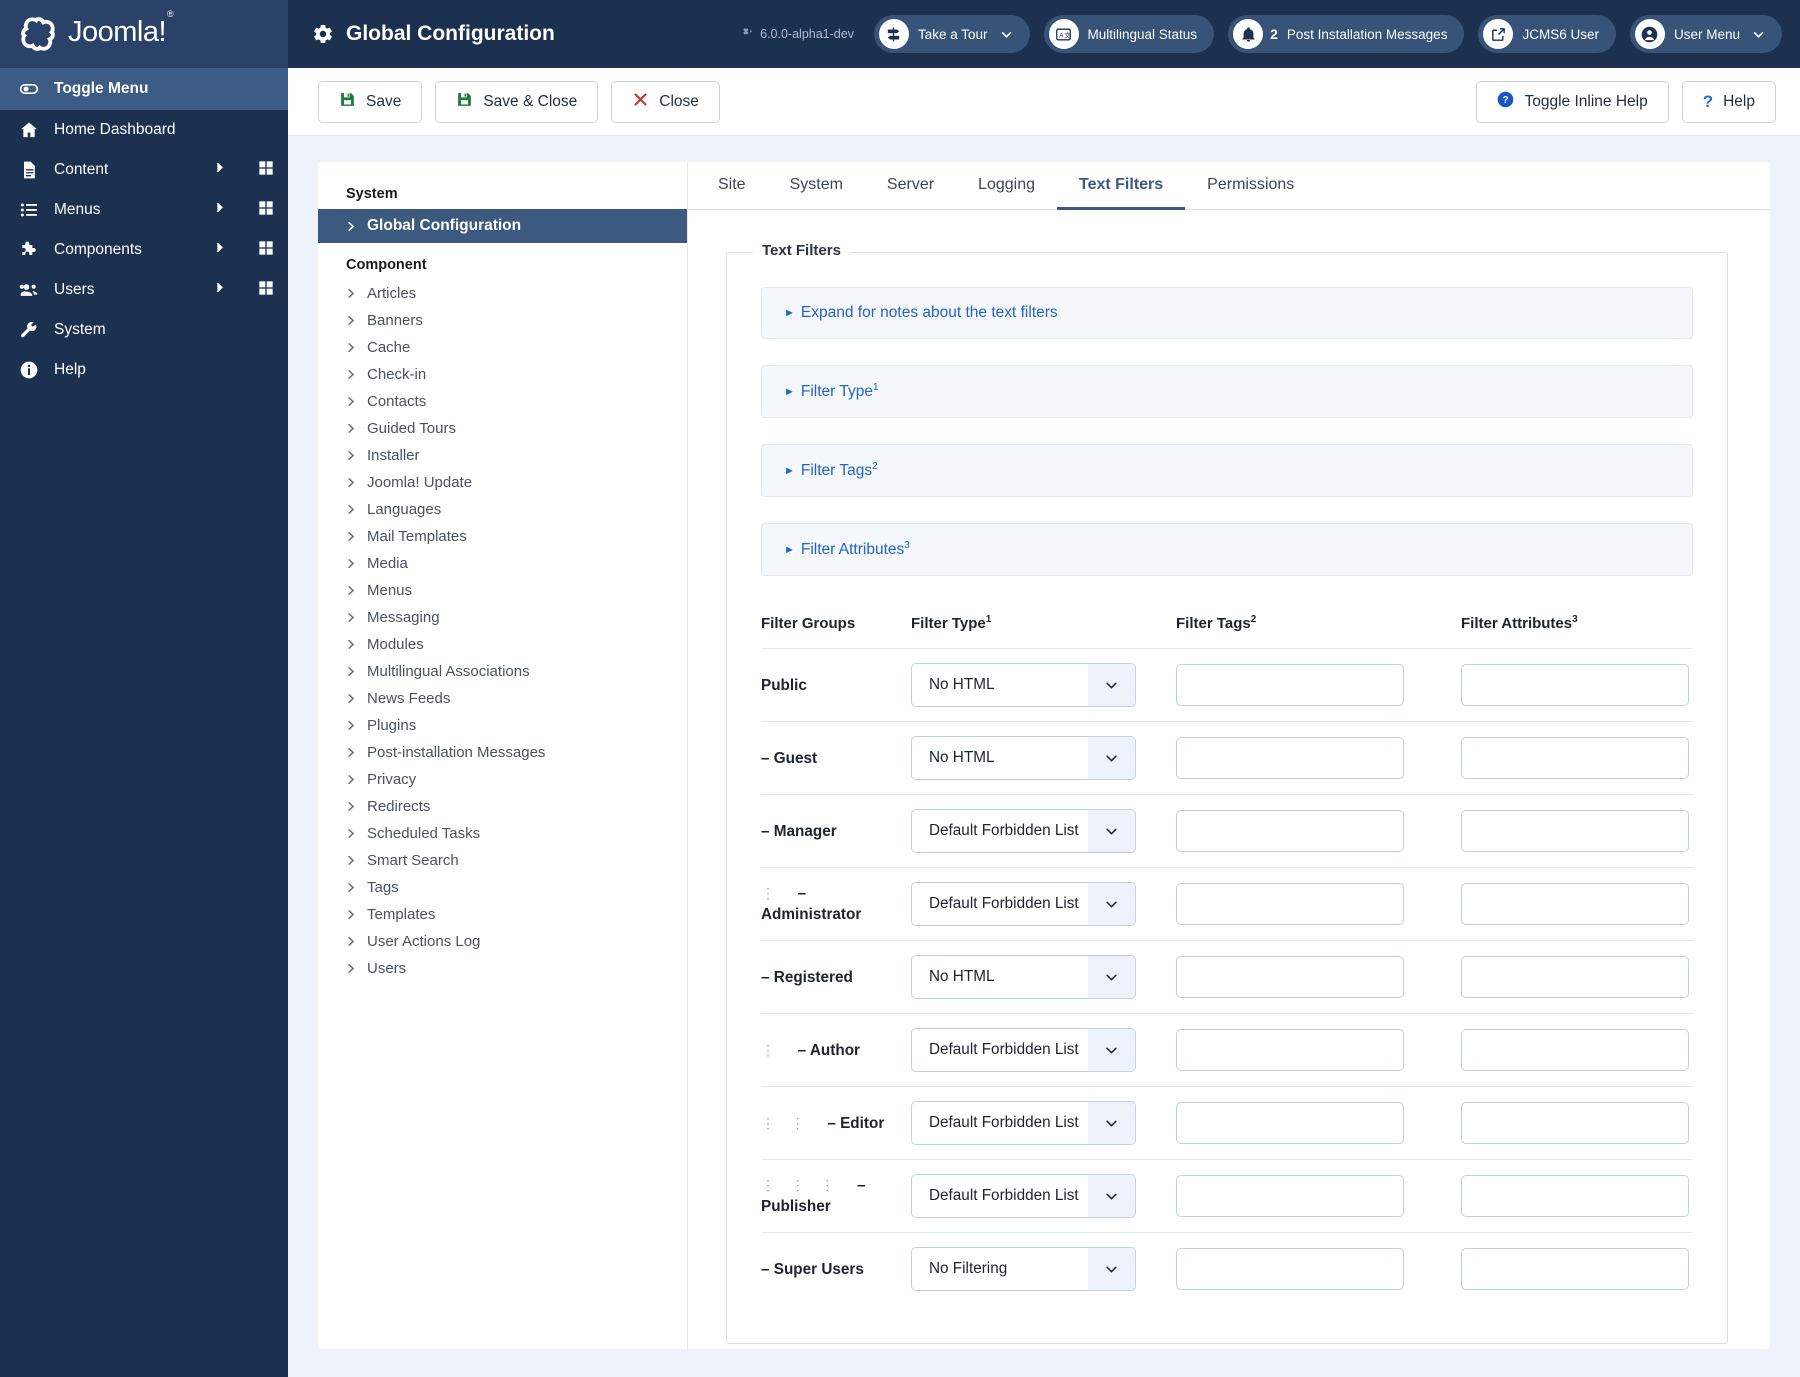 The image size is (1800, 1377). I want to click on filter-tags-input-public, so click(1290, 685).